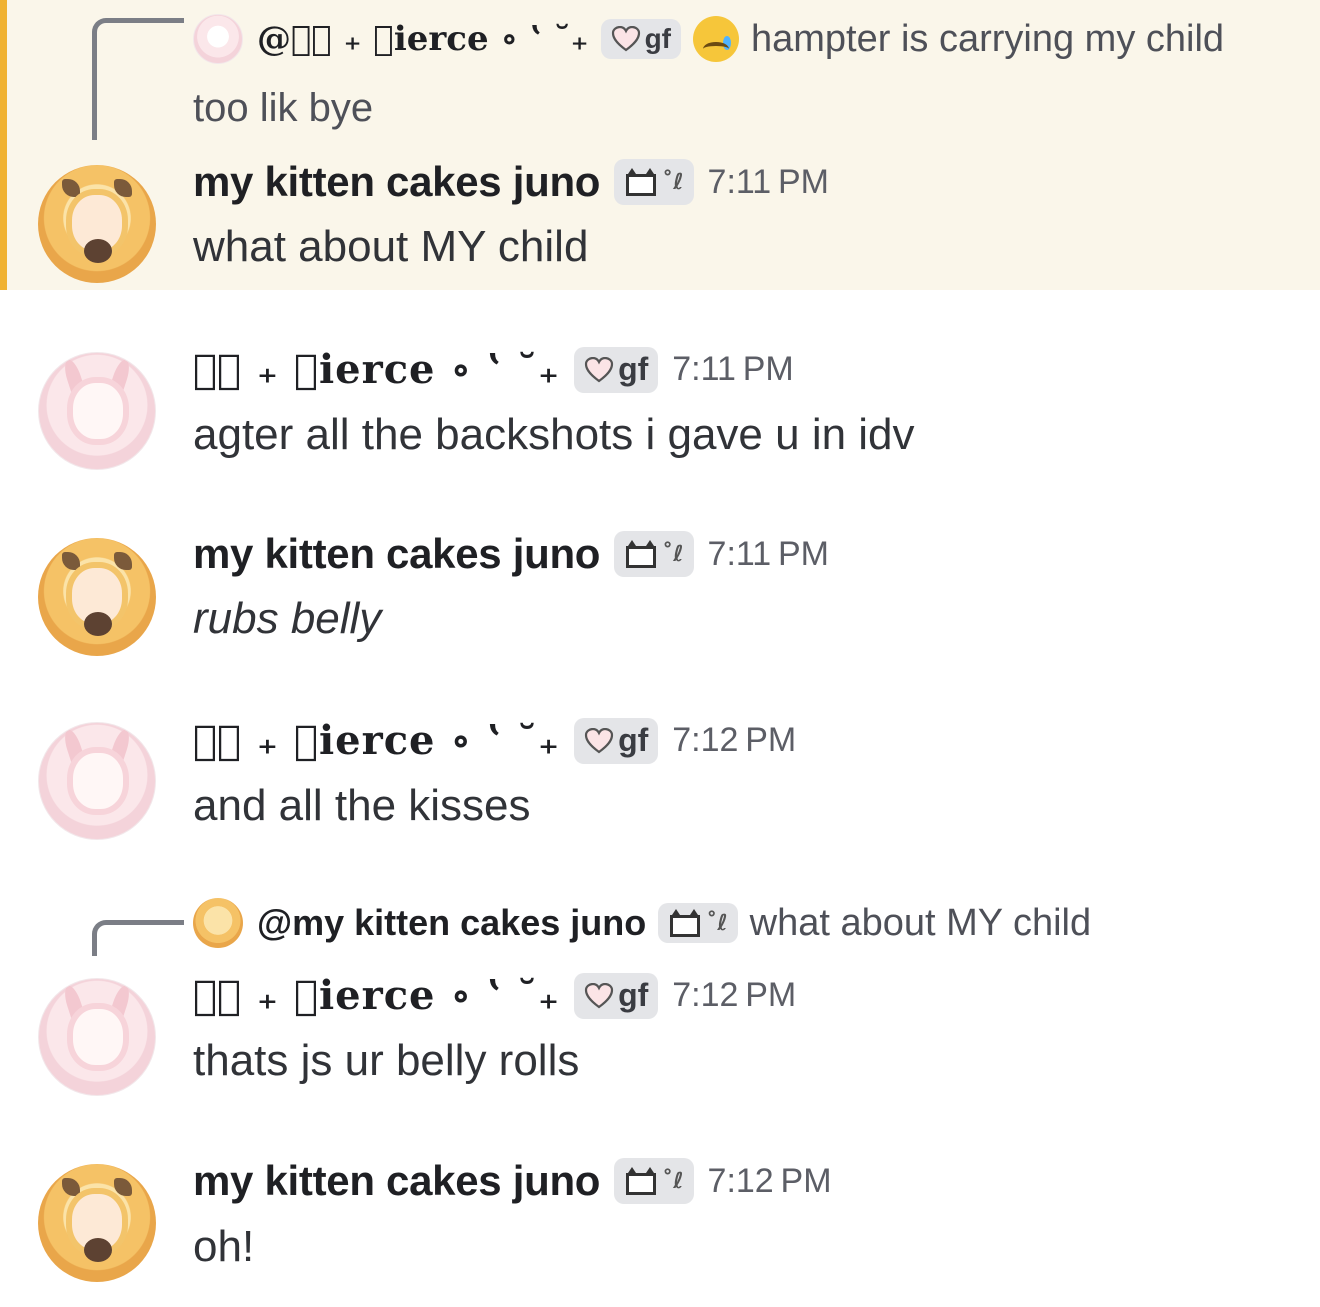 The width and height of the screenshot is (1320, 1307). Describe the element at coordinates (391, 246) in the screenshot. I see `message-text: what about MY child` at that location.